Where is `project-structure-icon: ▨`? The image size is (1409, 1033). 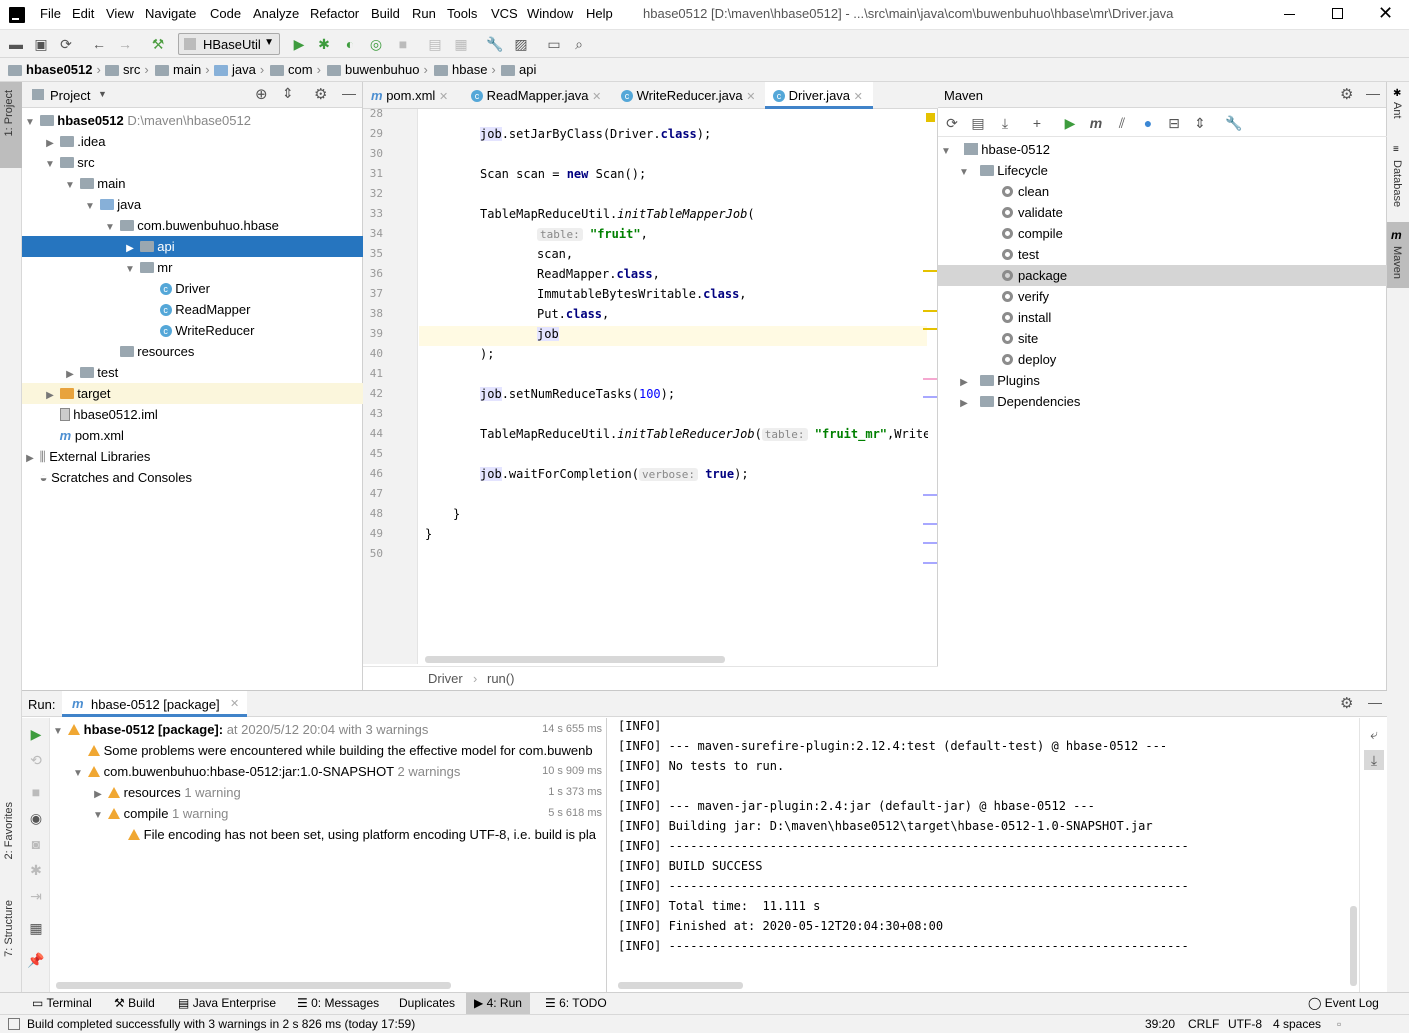 project-structure-icon: ▨ is located at coordinates (521, 44).